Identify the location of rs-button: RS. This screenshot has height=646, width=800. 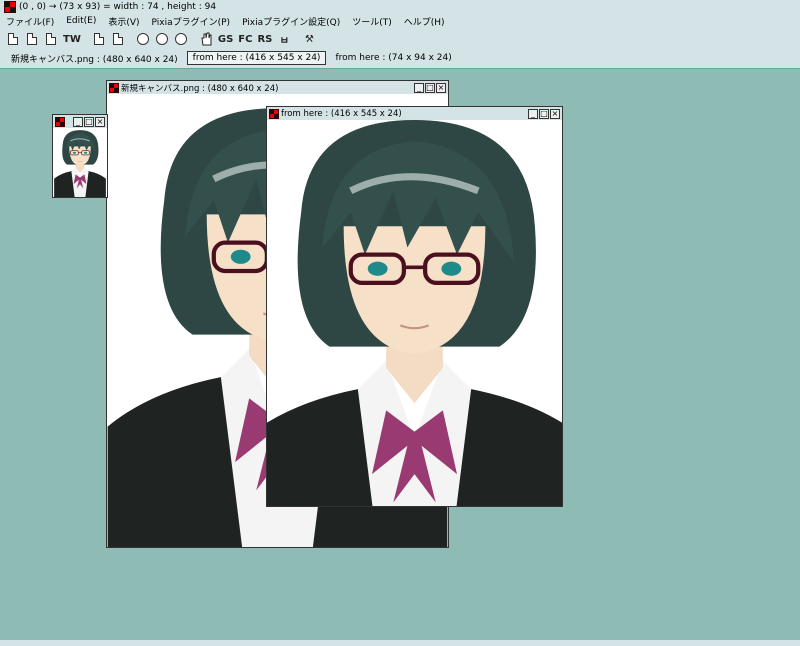
(264, 39).